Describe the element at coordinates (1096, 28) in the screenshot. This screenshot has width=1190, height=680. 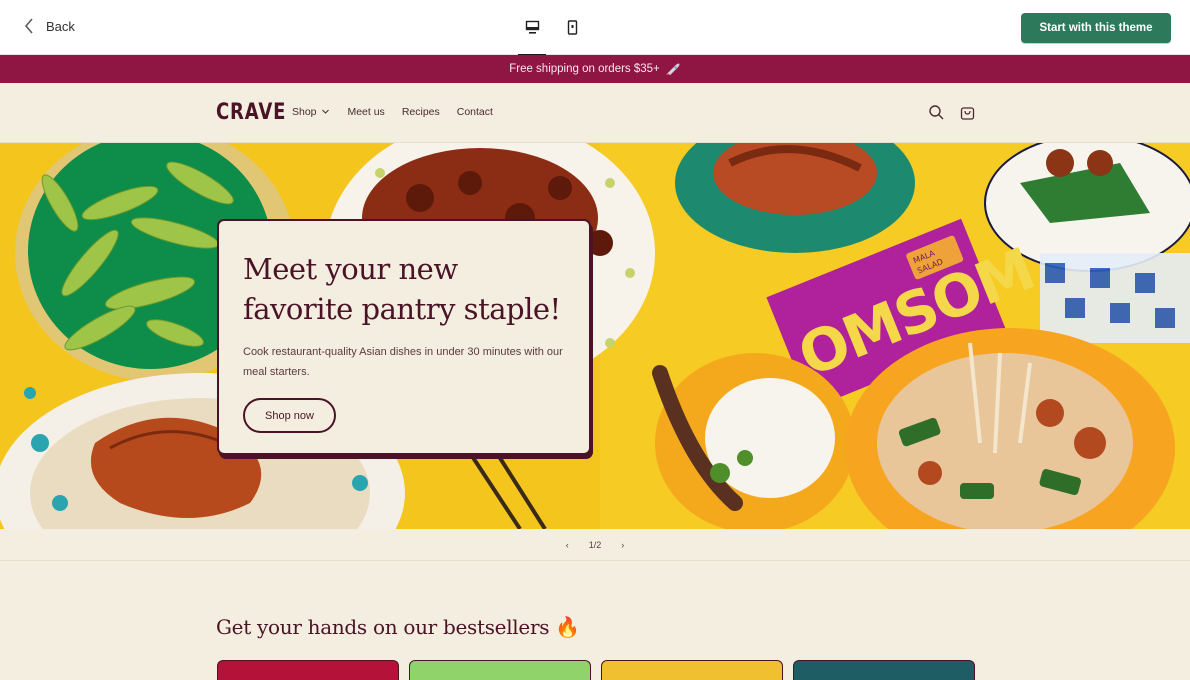
I see `start-with-theme-button: Start with this theme` at that location.